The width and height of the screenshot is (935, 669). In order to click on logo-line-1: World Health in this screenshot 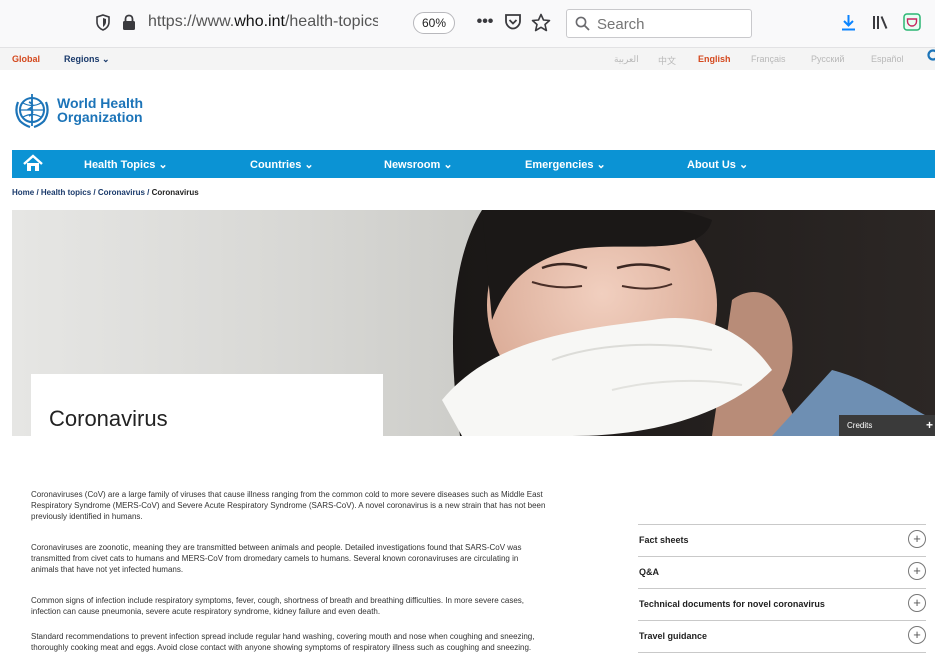, I will do `click(100, 103)`.